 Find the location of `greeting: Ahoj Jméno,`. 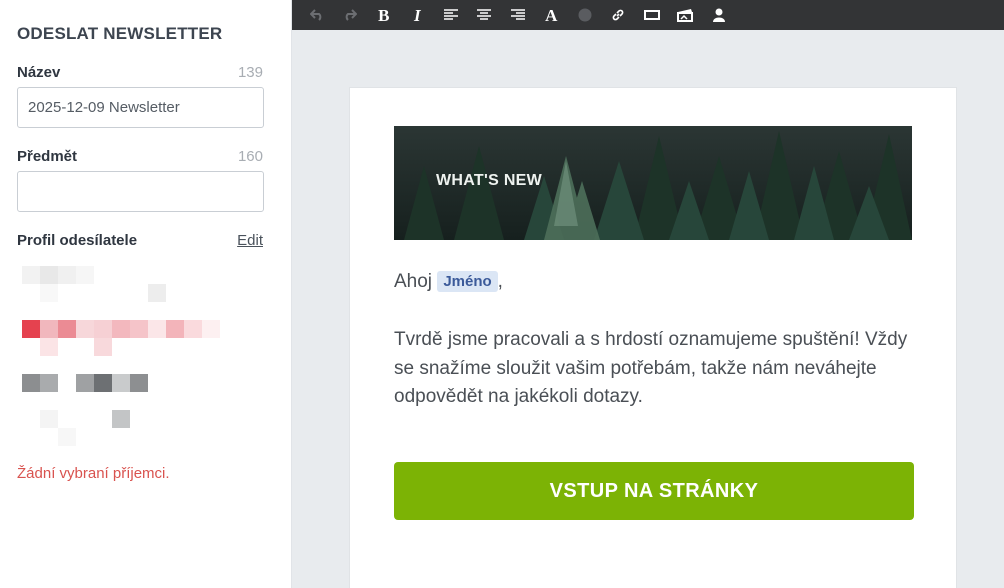

greeting: Ahoj Jméno, is located at coordinates (448, 282).